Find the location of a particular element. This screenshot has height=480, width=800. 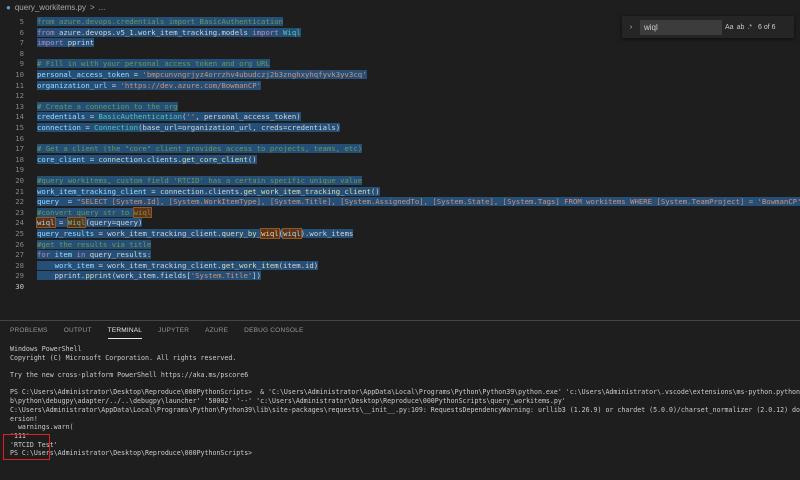

code-line: #convert query str to wiql is located at coordinates (95, 212).